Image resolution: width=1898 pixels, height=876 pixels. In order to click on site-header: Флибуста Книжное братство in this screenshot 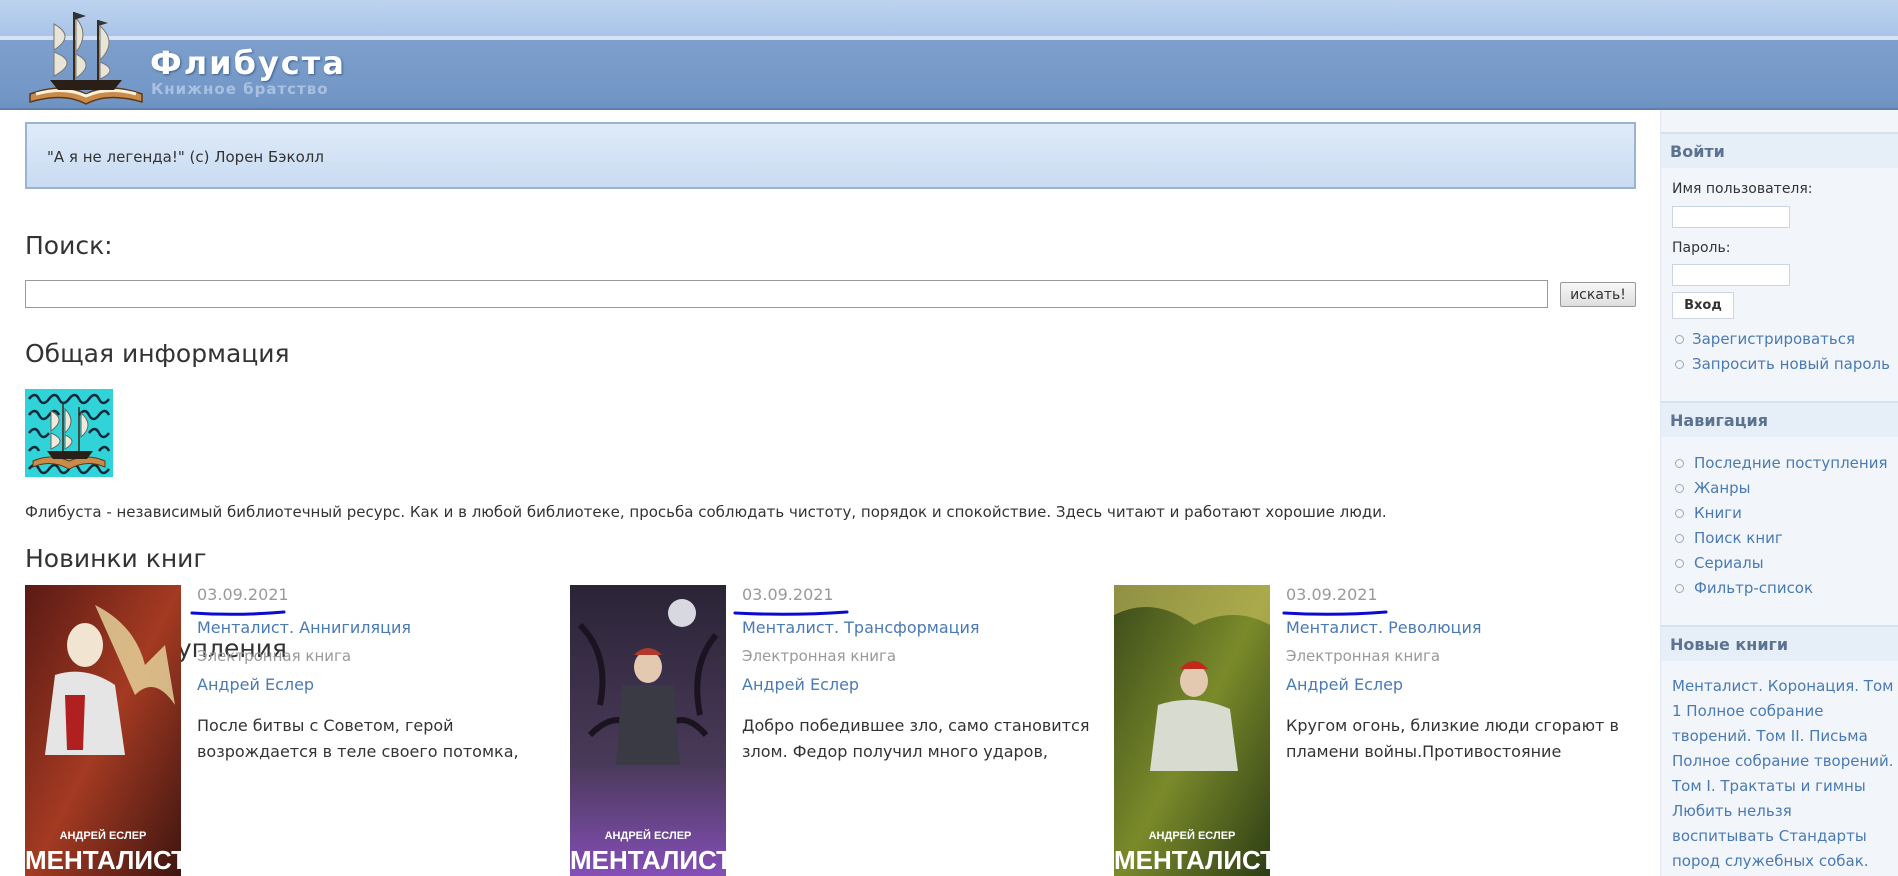, I will do `click(949, 55)`.